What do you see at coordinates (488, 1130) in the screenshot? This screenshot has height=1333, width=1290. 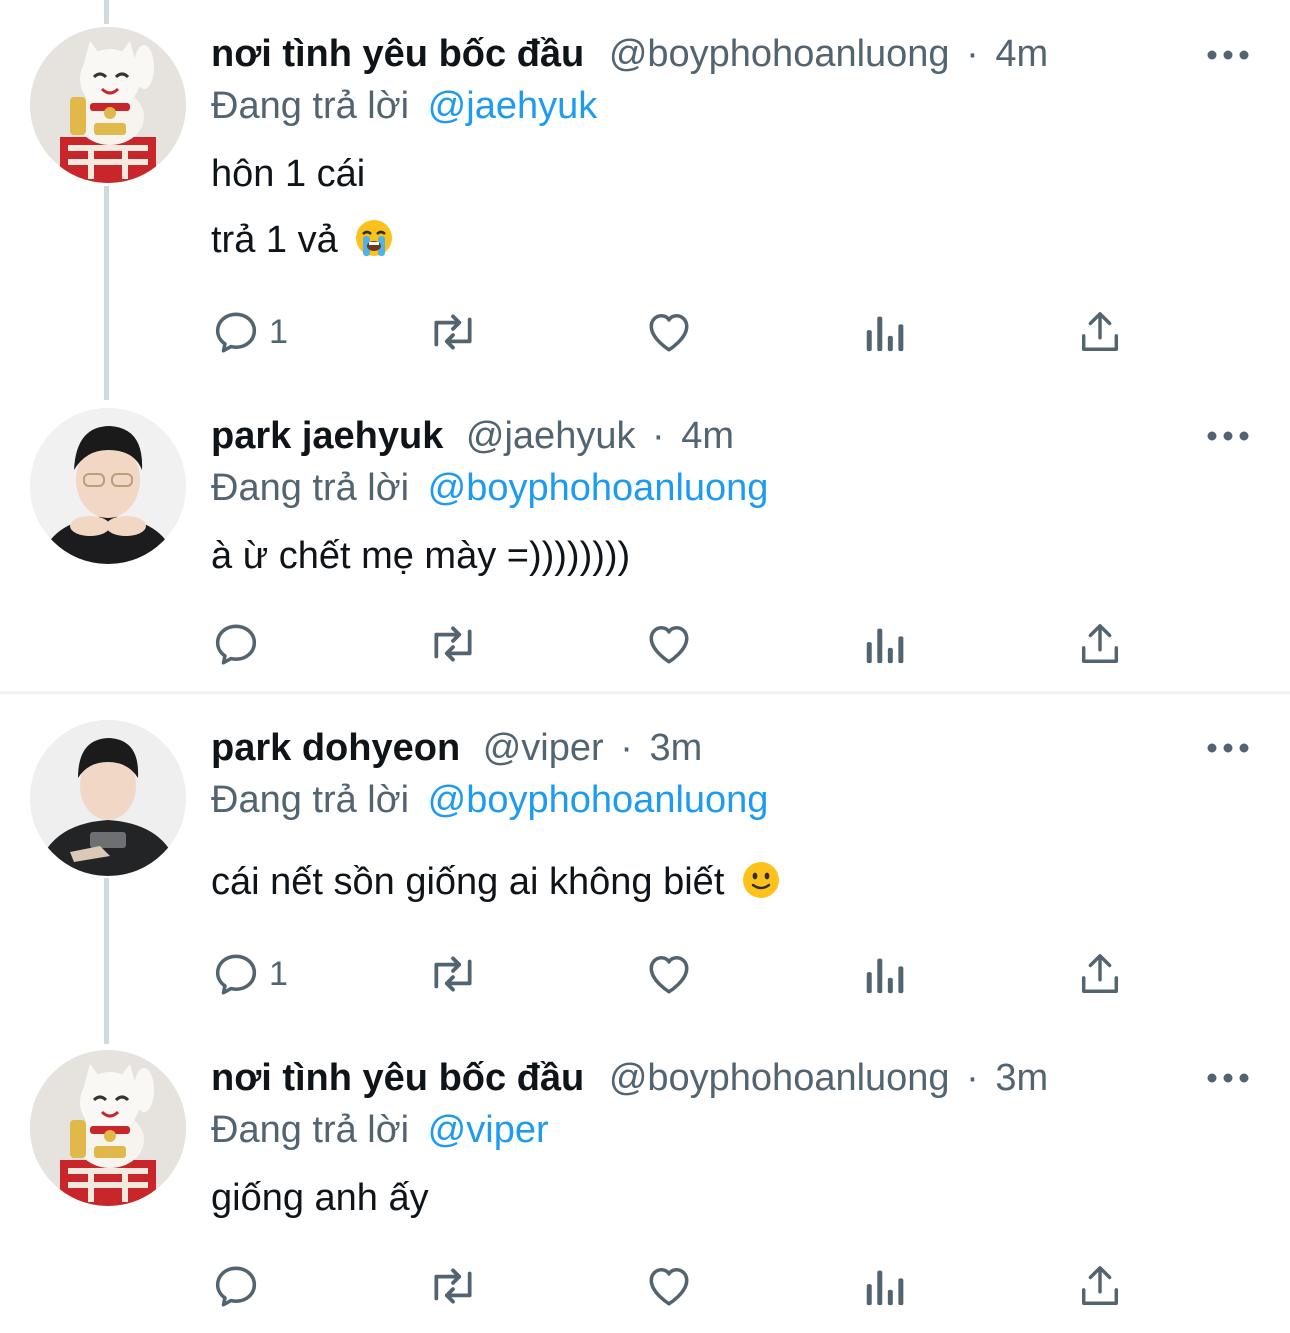 I see `reply-mention: @viper` at bounding box center [488, 1130].